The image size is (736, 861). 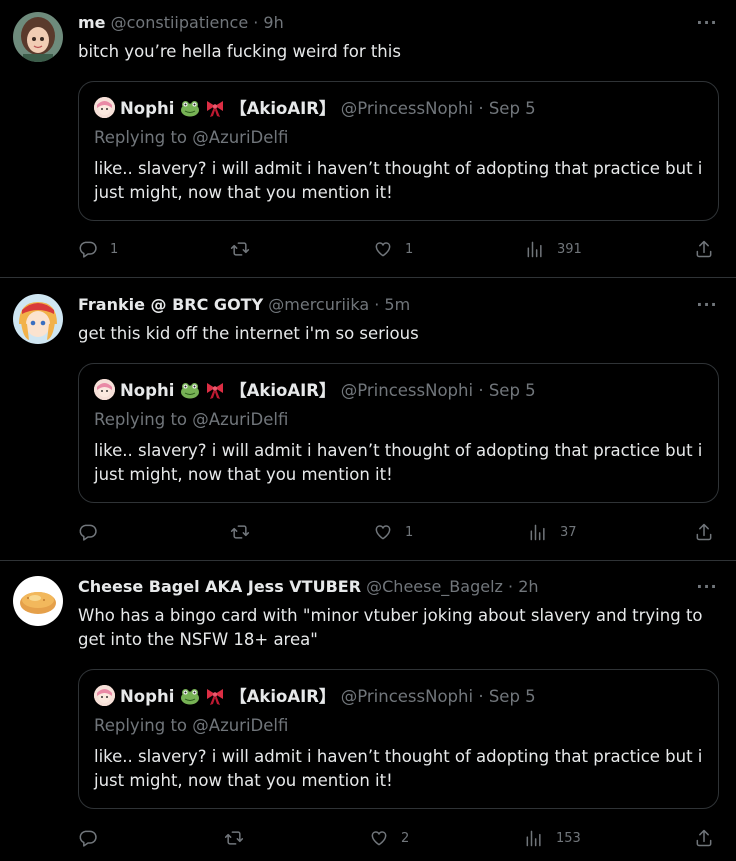 What do you see at coordinates (434, 586) in the screenshot?
I see `handle: @Cheese_Bagelz` at bounding box center [434, 586].